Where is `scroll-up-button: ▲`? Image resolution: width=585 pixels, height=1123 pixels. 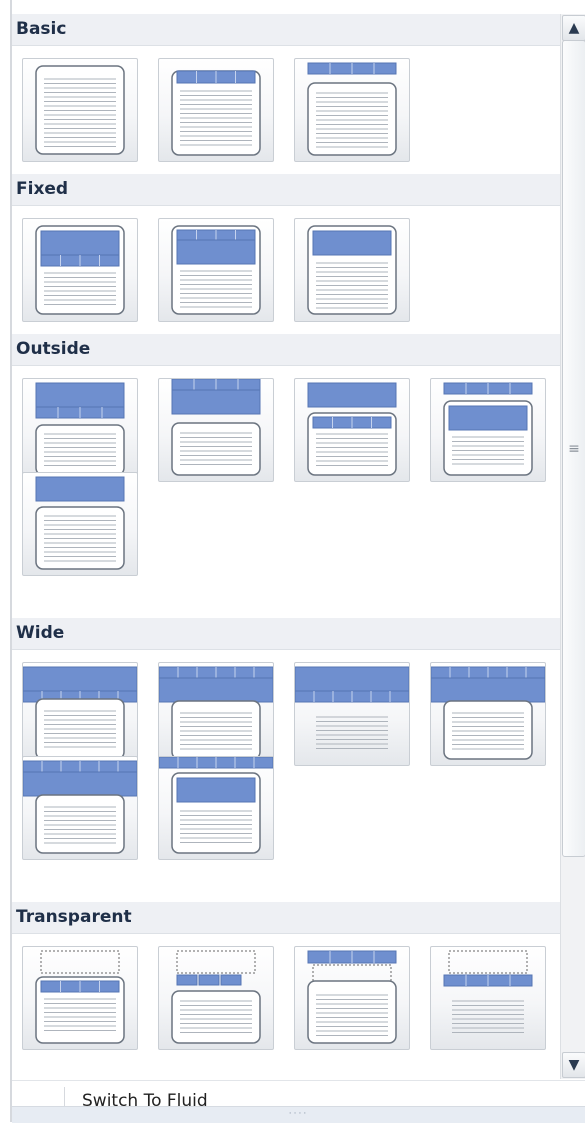
scroll-up-button: ▲ is located at coordinates (573, 28).